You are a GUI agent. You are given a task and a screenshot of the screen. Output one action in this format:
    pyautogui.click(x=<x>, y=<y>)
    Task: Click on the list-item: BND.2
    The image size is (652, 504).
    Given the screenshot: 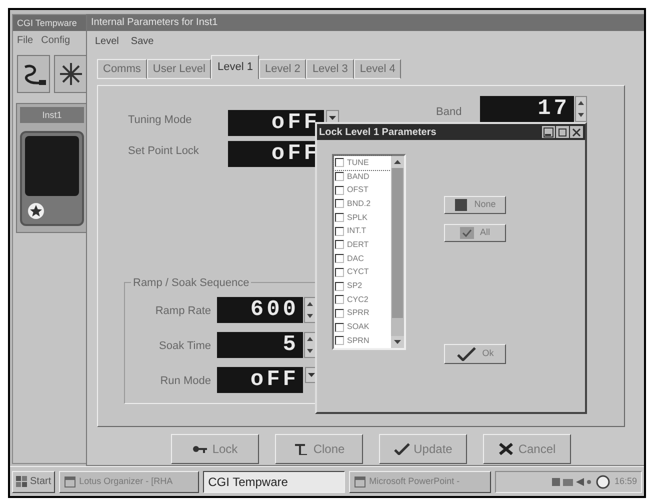 What is the action you would take?
    pyautogui.click(x=362, y=204)
    